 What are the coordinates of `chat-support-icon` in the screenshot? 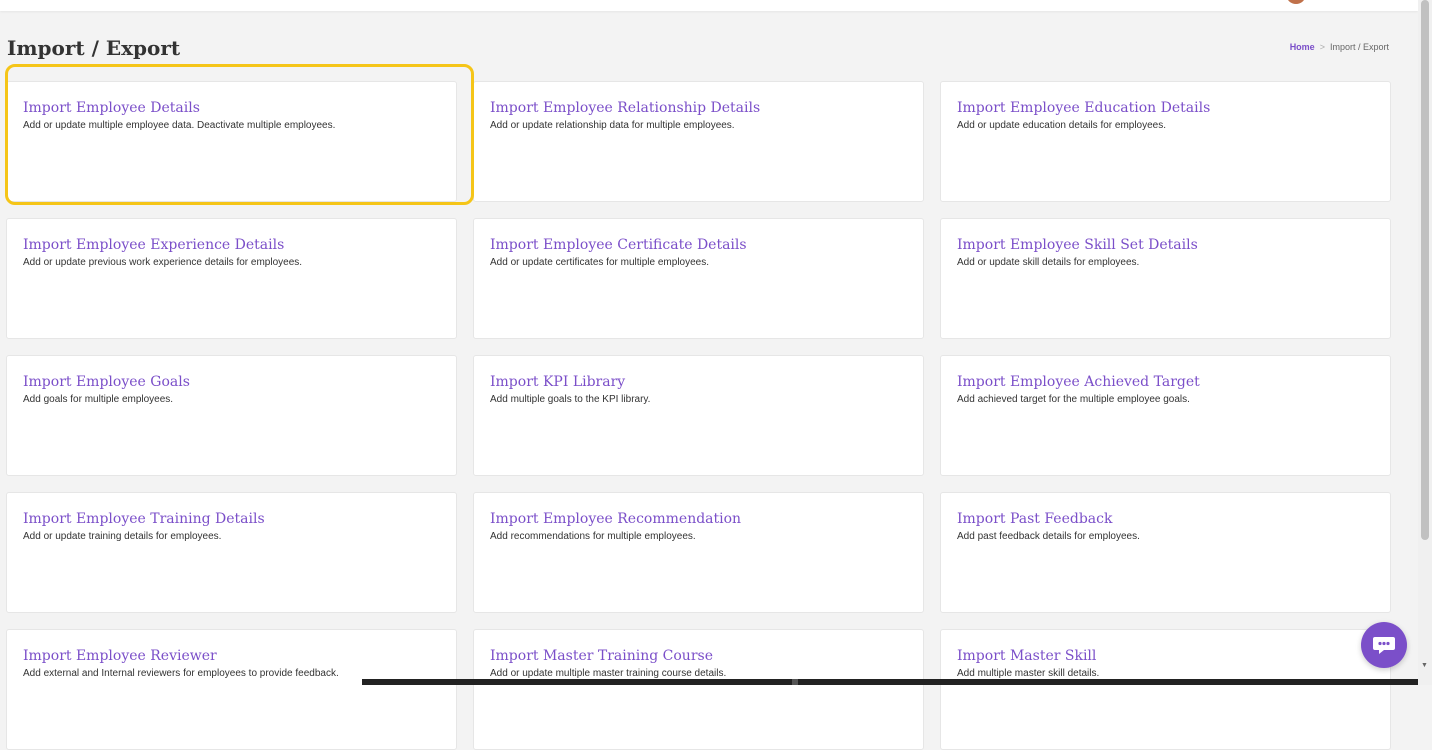 It's located at (1384, 645).